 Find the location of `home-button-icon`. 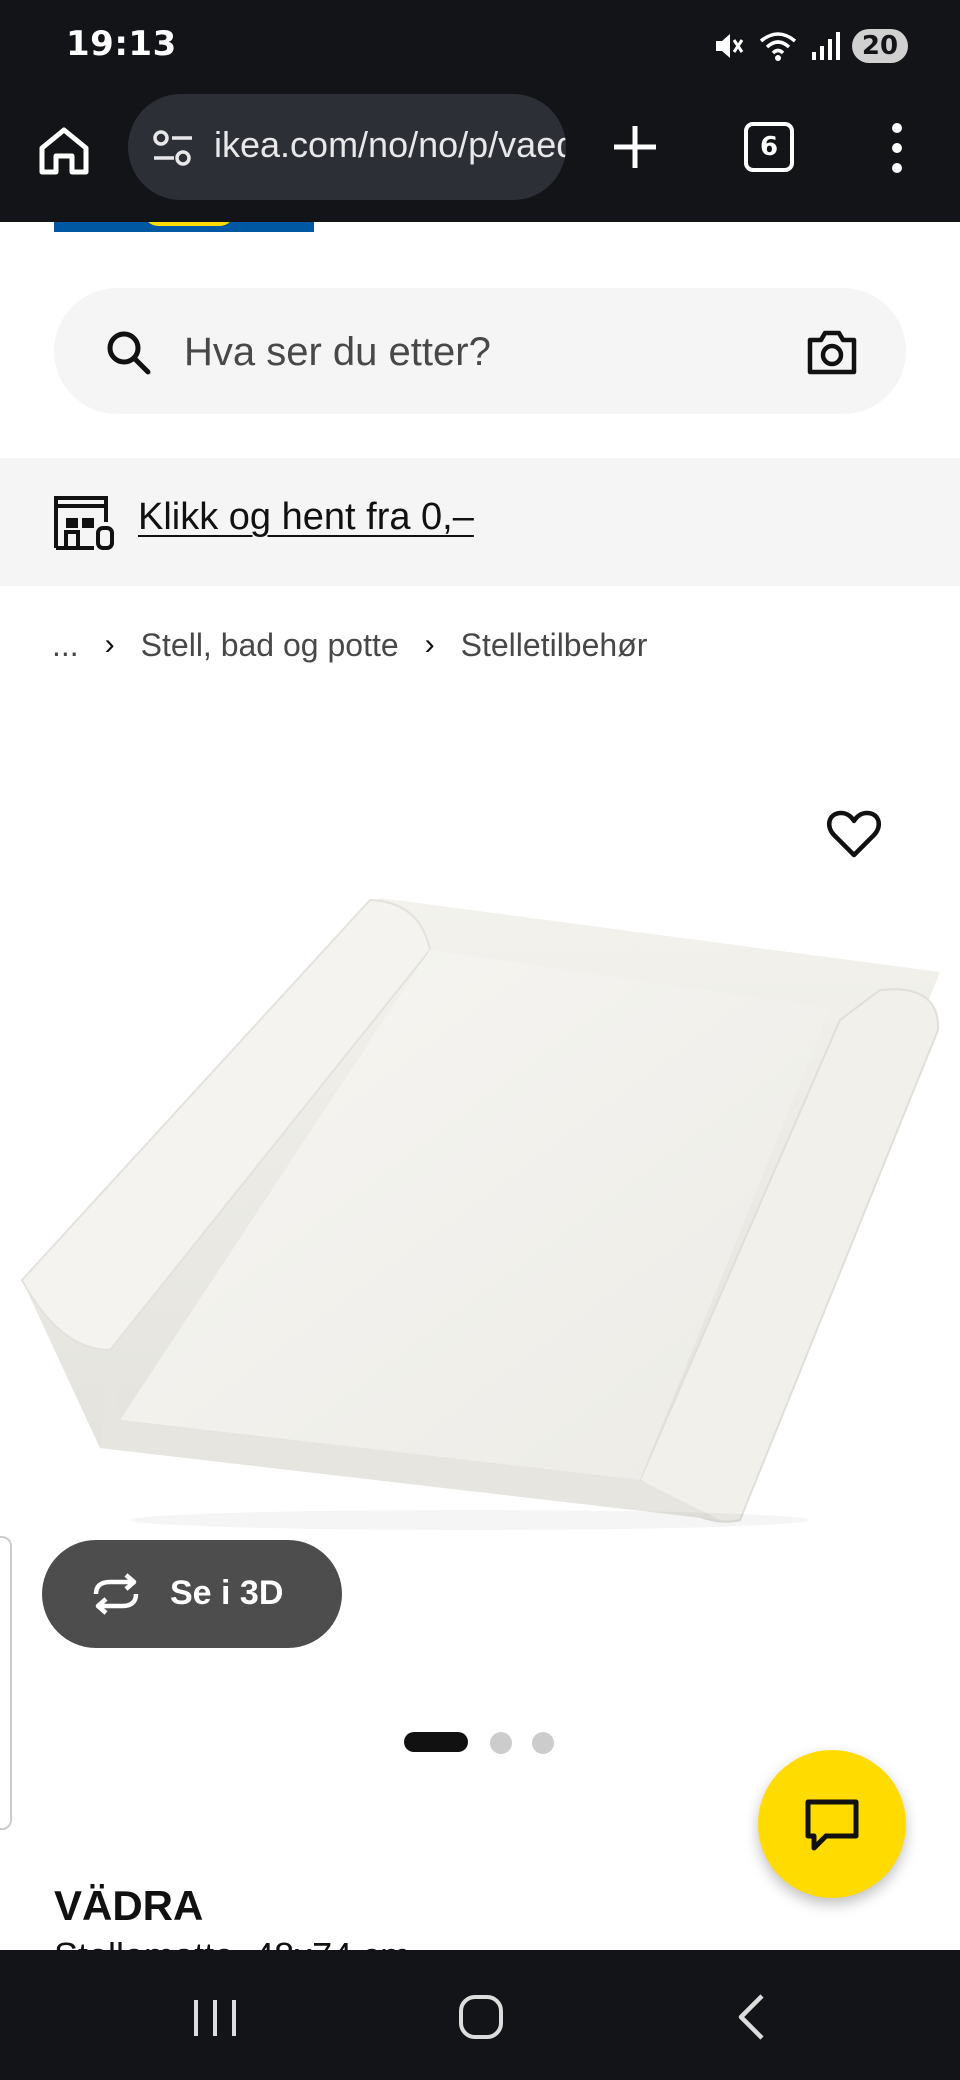

home-button-icon is located at coordinates (481, 2017).